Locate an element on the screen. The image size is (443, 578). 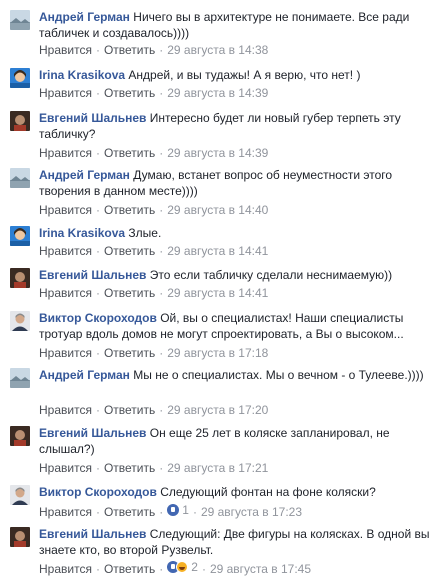
comment-actions: Нравится · Ответить · 2 · 29 августа в 17:45 is located at coordinates (175, 568).